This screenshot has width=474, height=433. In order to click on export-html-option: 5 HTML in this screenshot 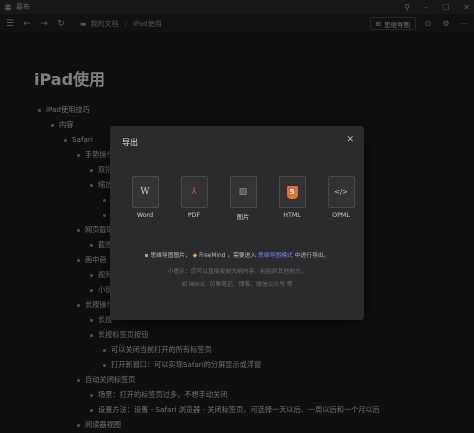, I will do `click(292, 198)`.